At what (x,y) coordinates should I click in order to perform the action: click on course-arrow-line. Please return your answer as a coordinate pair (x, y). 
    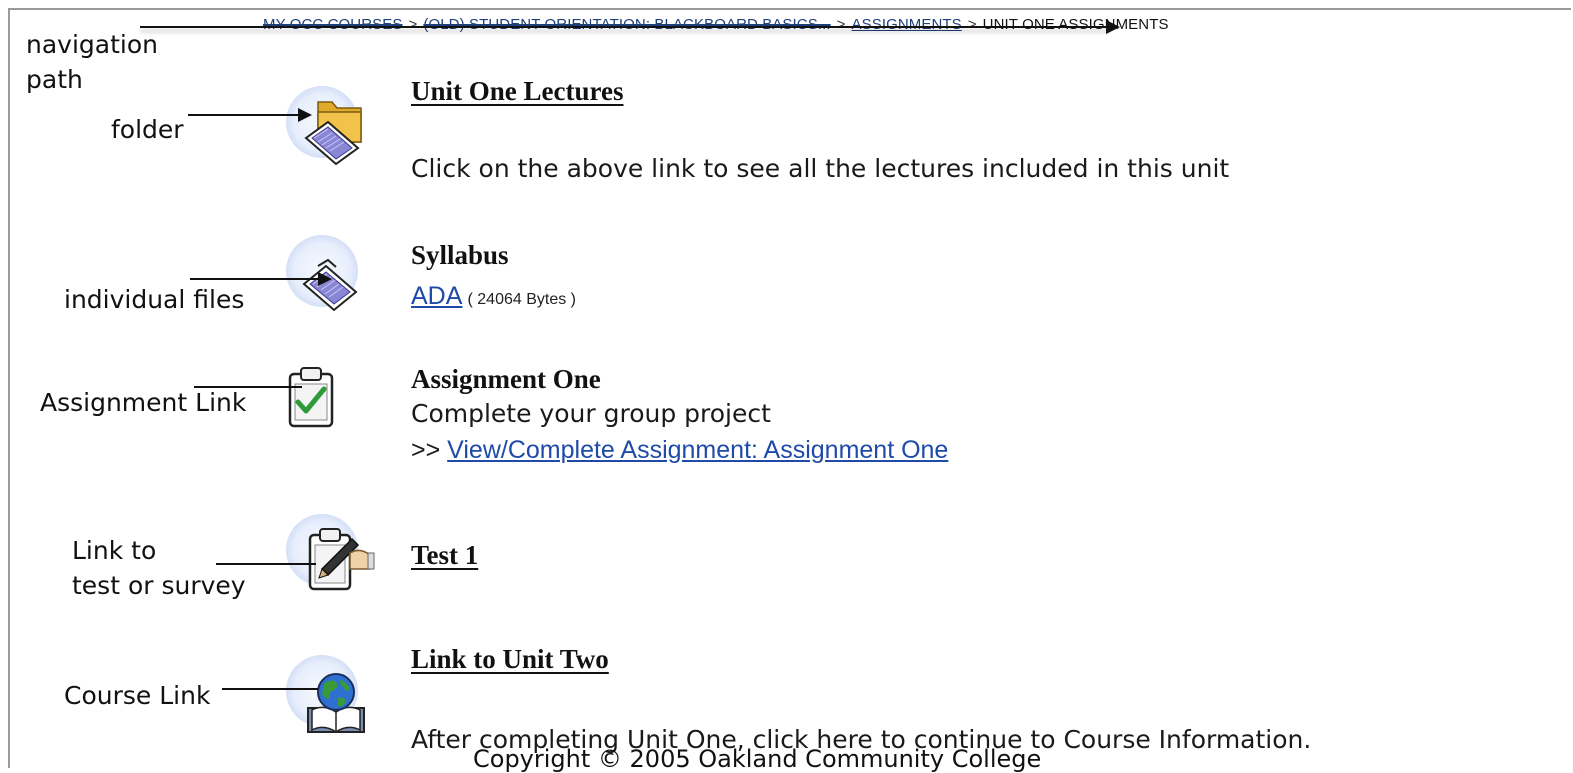
    Looking at the image, I should click on (270, 689).